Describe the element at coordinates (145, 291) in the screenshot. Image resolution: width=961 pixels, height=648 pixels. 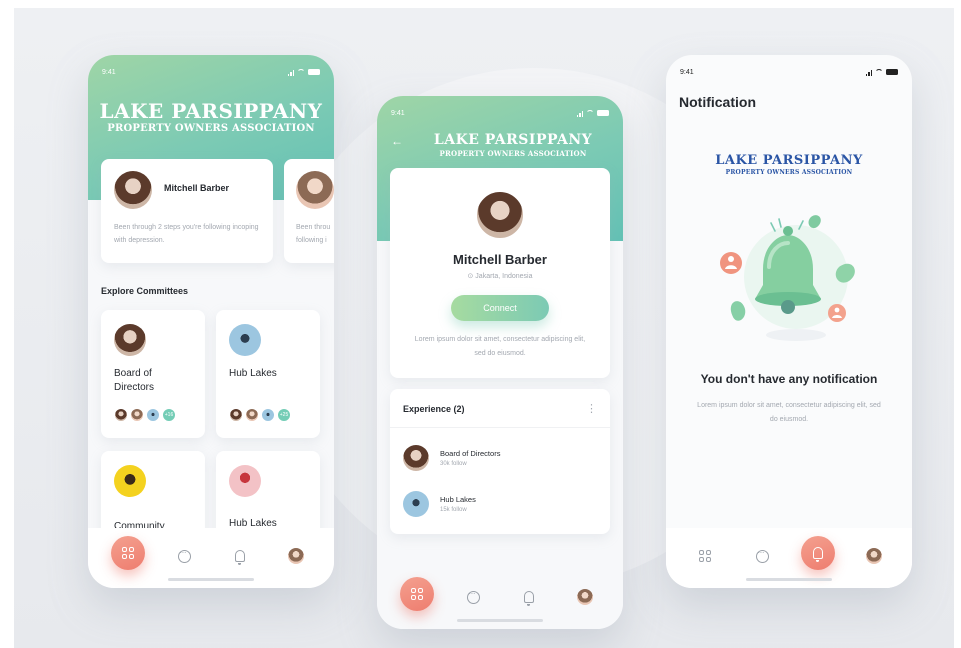
I see `section-title: Explore Committees` at that location.